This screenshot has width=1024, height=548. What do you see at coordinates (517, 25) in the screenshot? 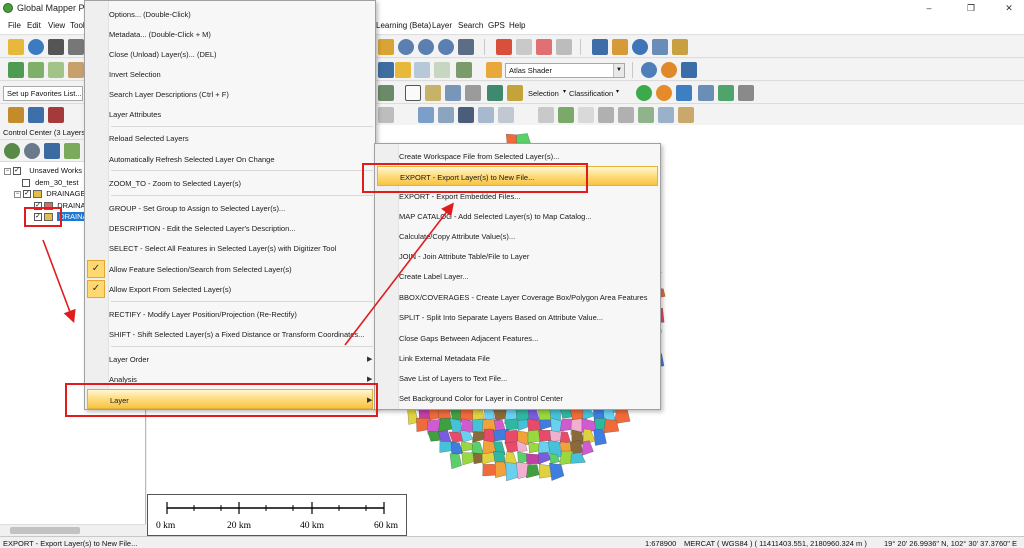
I see `menu-help: Help` at bounding box center [517, 25].